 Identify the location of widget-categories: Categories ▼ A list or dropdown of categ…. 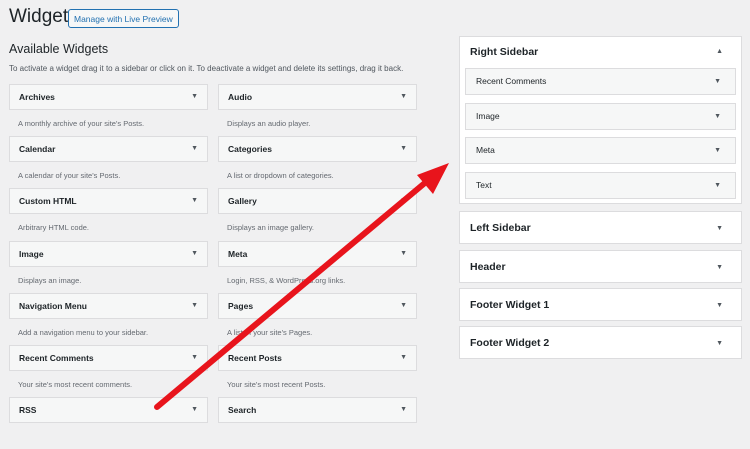
(317, 162).